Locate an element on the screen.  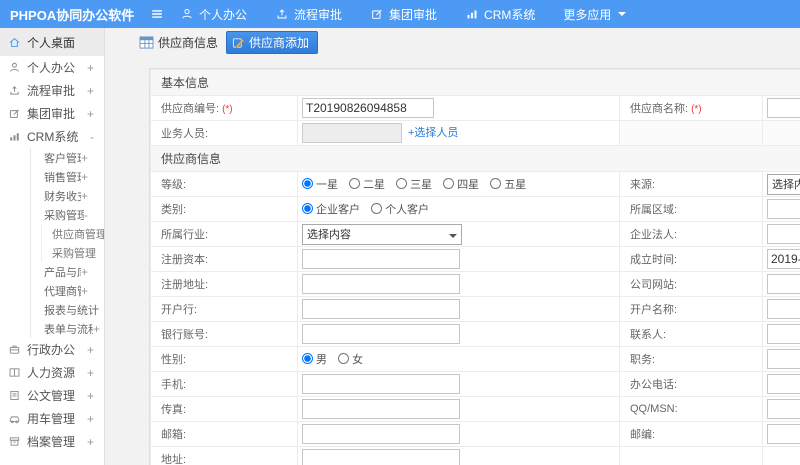
sidebar-item-agent-mgmt: 代理商管理 + is located at coordinates (67, 290).